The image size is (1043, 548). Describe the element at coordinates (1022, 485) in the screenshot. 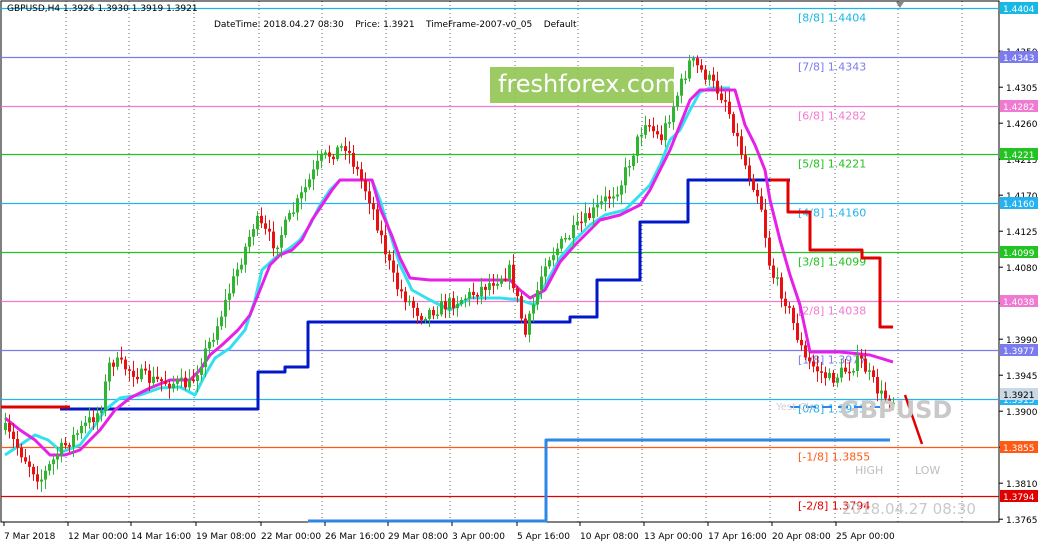

I see `price-tick-label: 1.3810` at that location.